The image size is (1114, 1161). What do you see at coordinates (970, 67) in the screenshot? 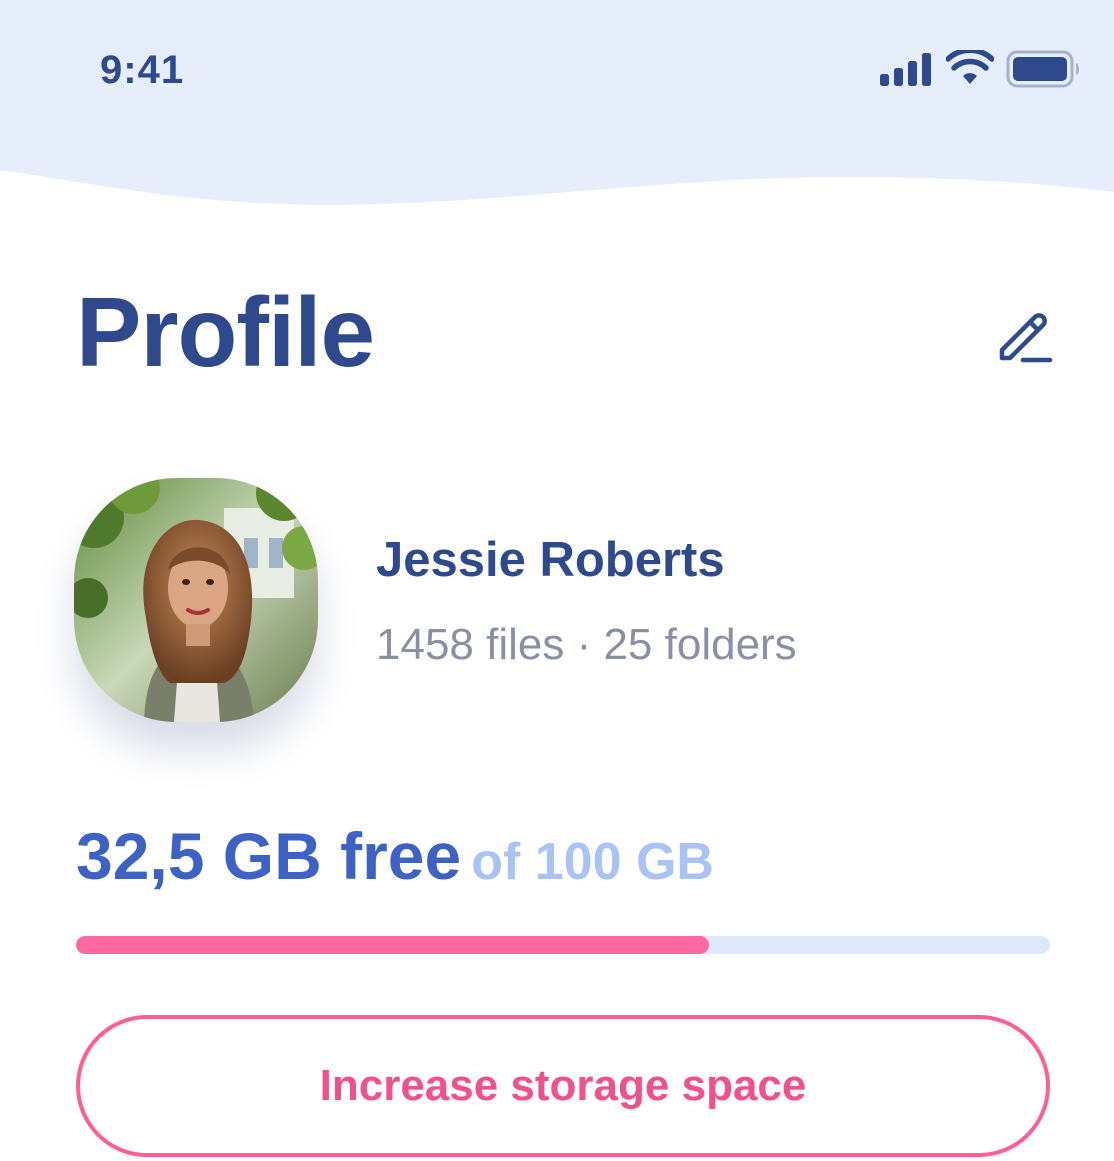
I see `wifi-icon` at bounding box center [970, 67].